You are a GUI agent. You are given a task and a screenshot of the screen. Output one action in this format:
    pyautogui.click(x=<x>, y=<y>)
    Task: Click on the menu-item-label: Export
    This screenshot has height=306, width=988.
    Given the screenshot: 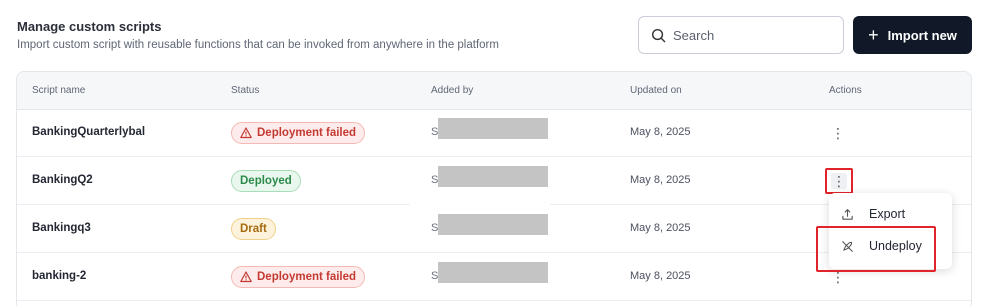 What is the action you would take?
    pyautogui.click(x=887, y=214)
    